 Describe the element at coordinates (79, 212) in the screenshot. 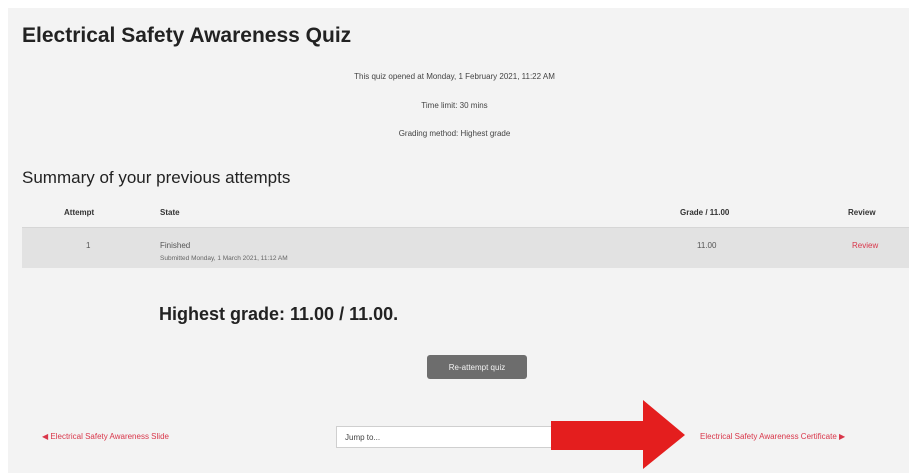

I see `column-header-attempt: Attempt` at that location.